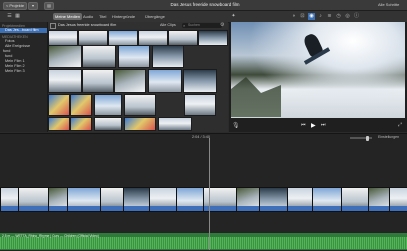  I want to click on crop-icon: ⊡, so click(302, 16).